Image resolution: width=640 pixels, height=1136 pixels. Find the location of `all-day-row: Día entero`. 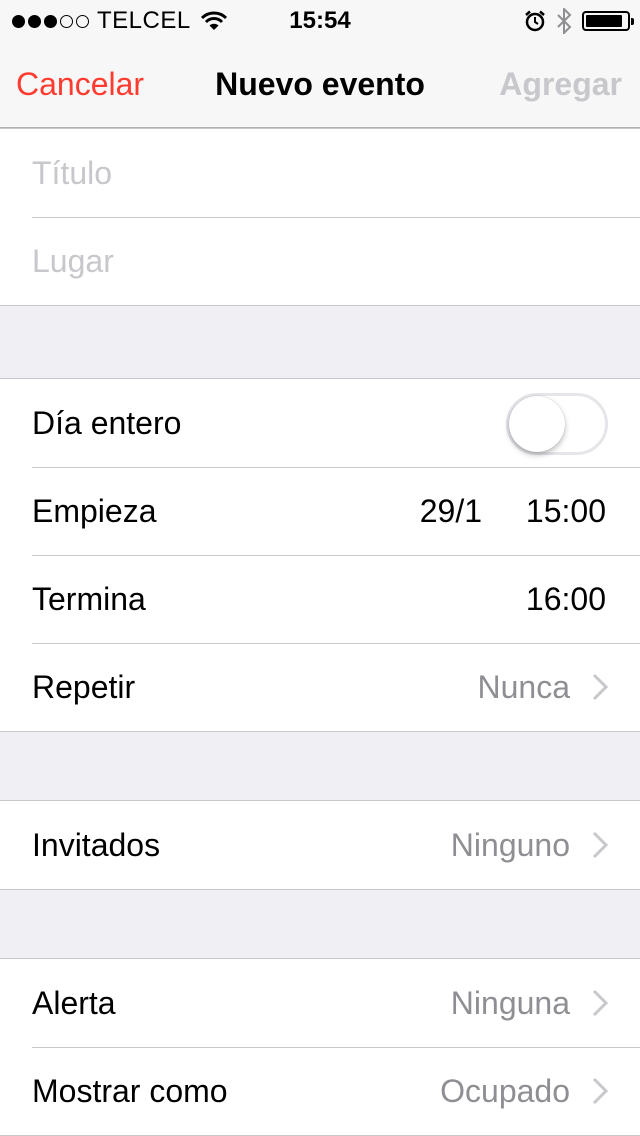

all-day-row: Día entero is located at coordinates (320, 423).